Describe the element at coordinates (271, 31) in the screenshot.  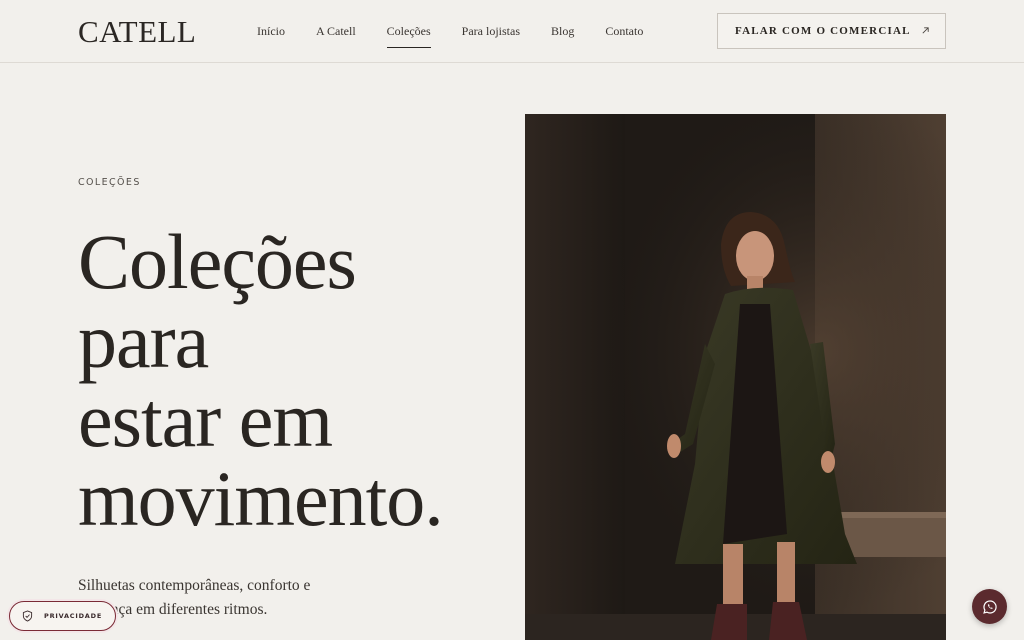
I see `nav-item-inicio: Início` at that location.